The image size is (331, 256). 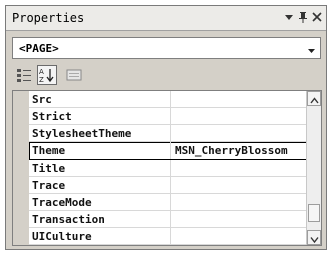 What do you see at coordinates (160, 219) in the screenshot?
I see `property-row: Transaction` at bounding box center [160, 219].